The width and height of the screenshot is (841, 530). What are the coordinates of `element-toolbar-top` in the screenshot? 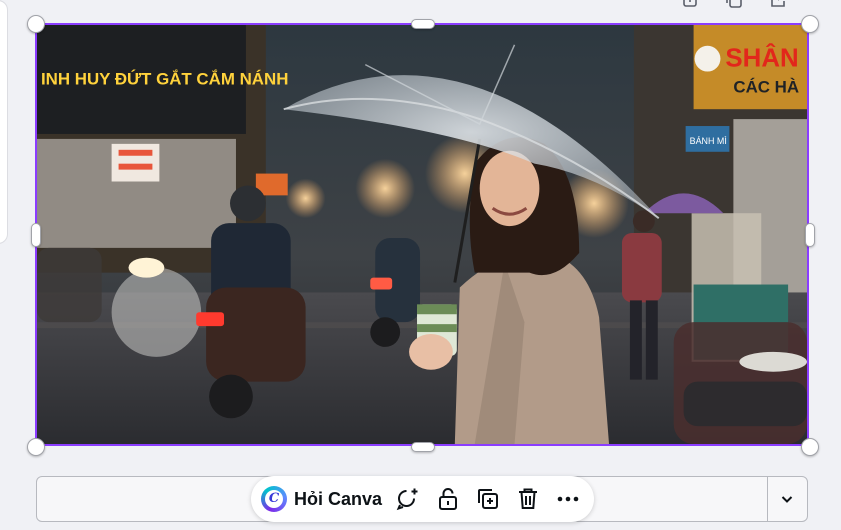 It's located at (734, 5).